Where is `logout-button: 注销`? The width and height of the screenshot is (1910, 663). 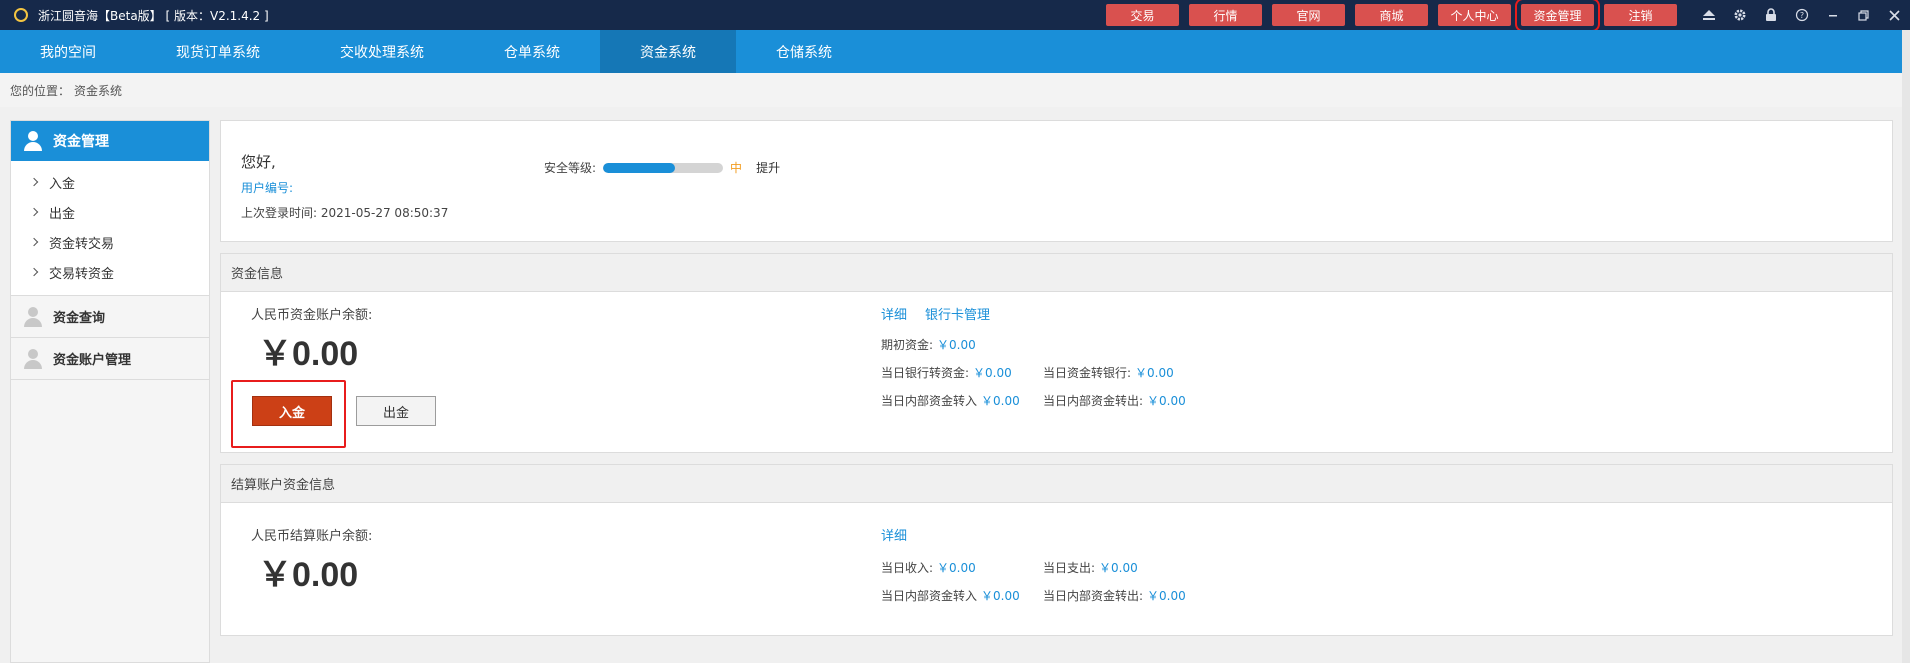 logout-button: 注销 is located at coordinates (1640, 15).